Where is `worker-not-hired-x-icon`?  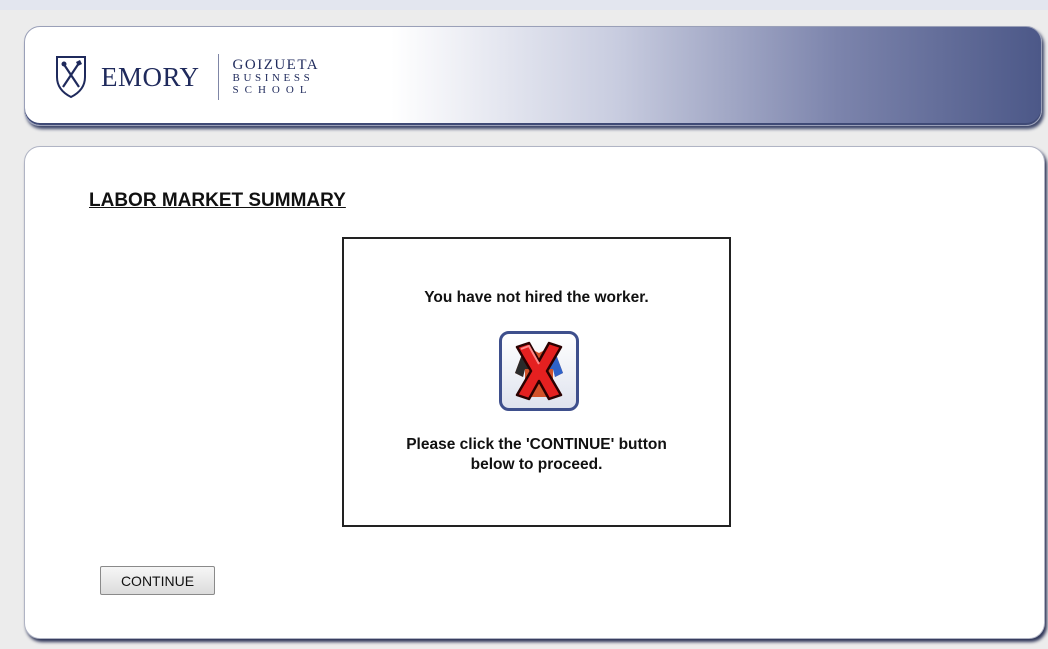
worker-not-hired-x-icon is located at coordinates (539, 371).